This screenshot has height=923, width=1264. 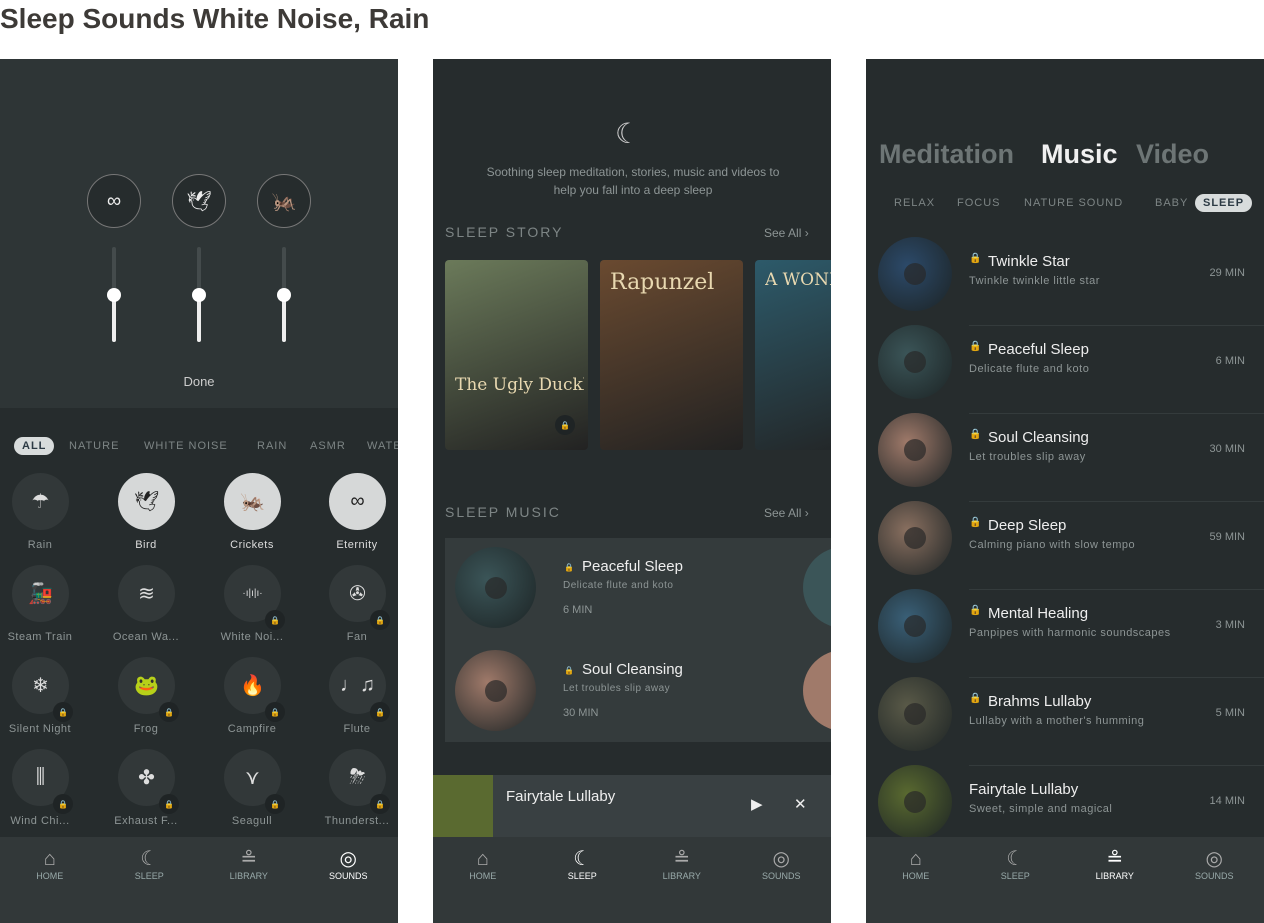 What do you see at coordinates (1079, 154) in the screenshot?
I see `tab-music: Music` at bounding box center [1079, 154].